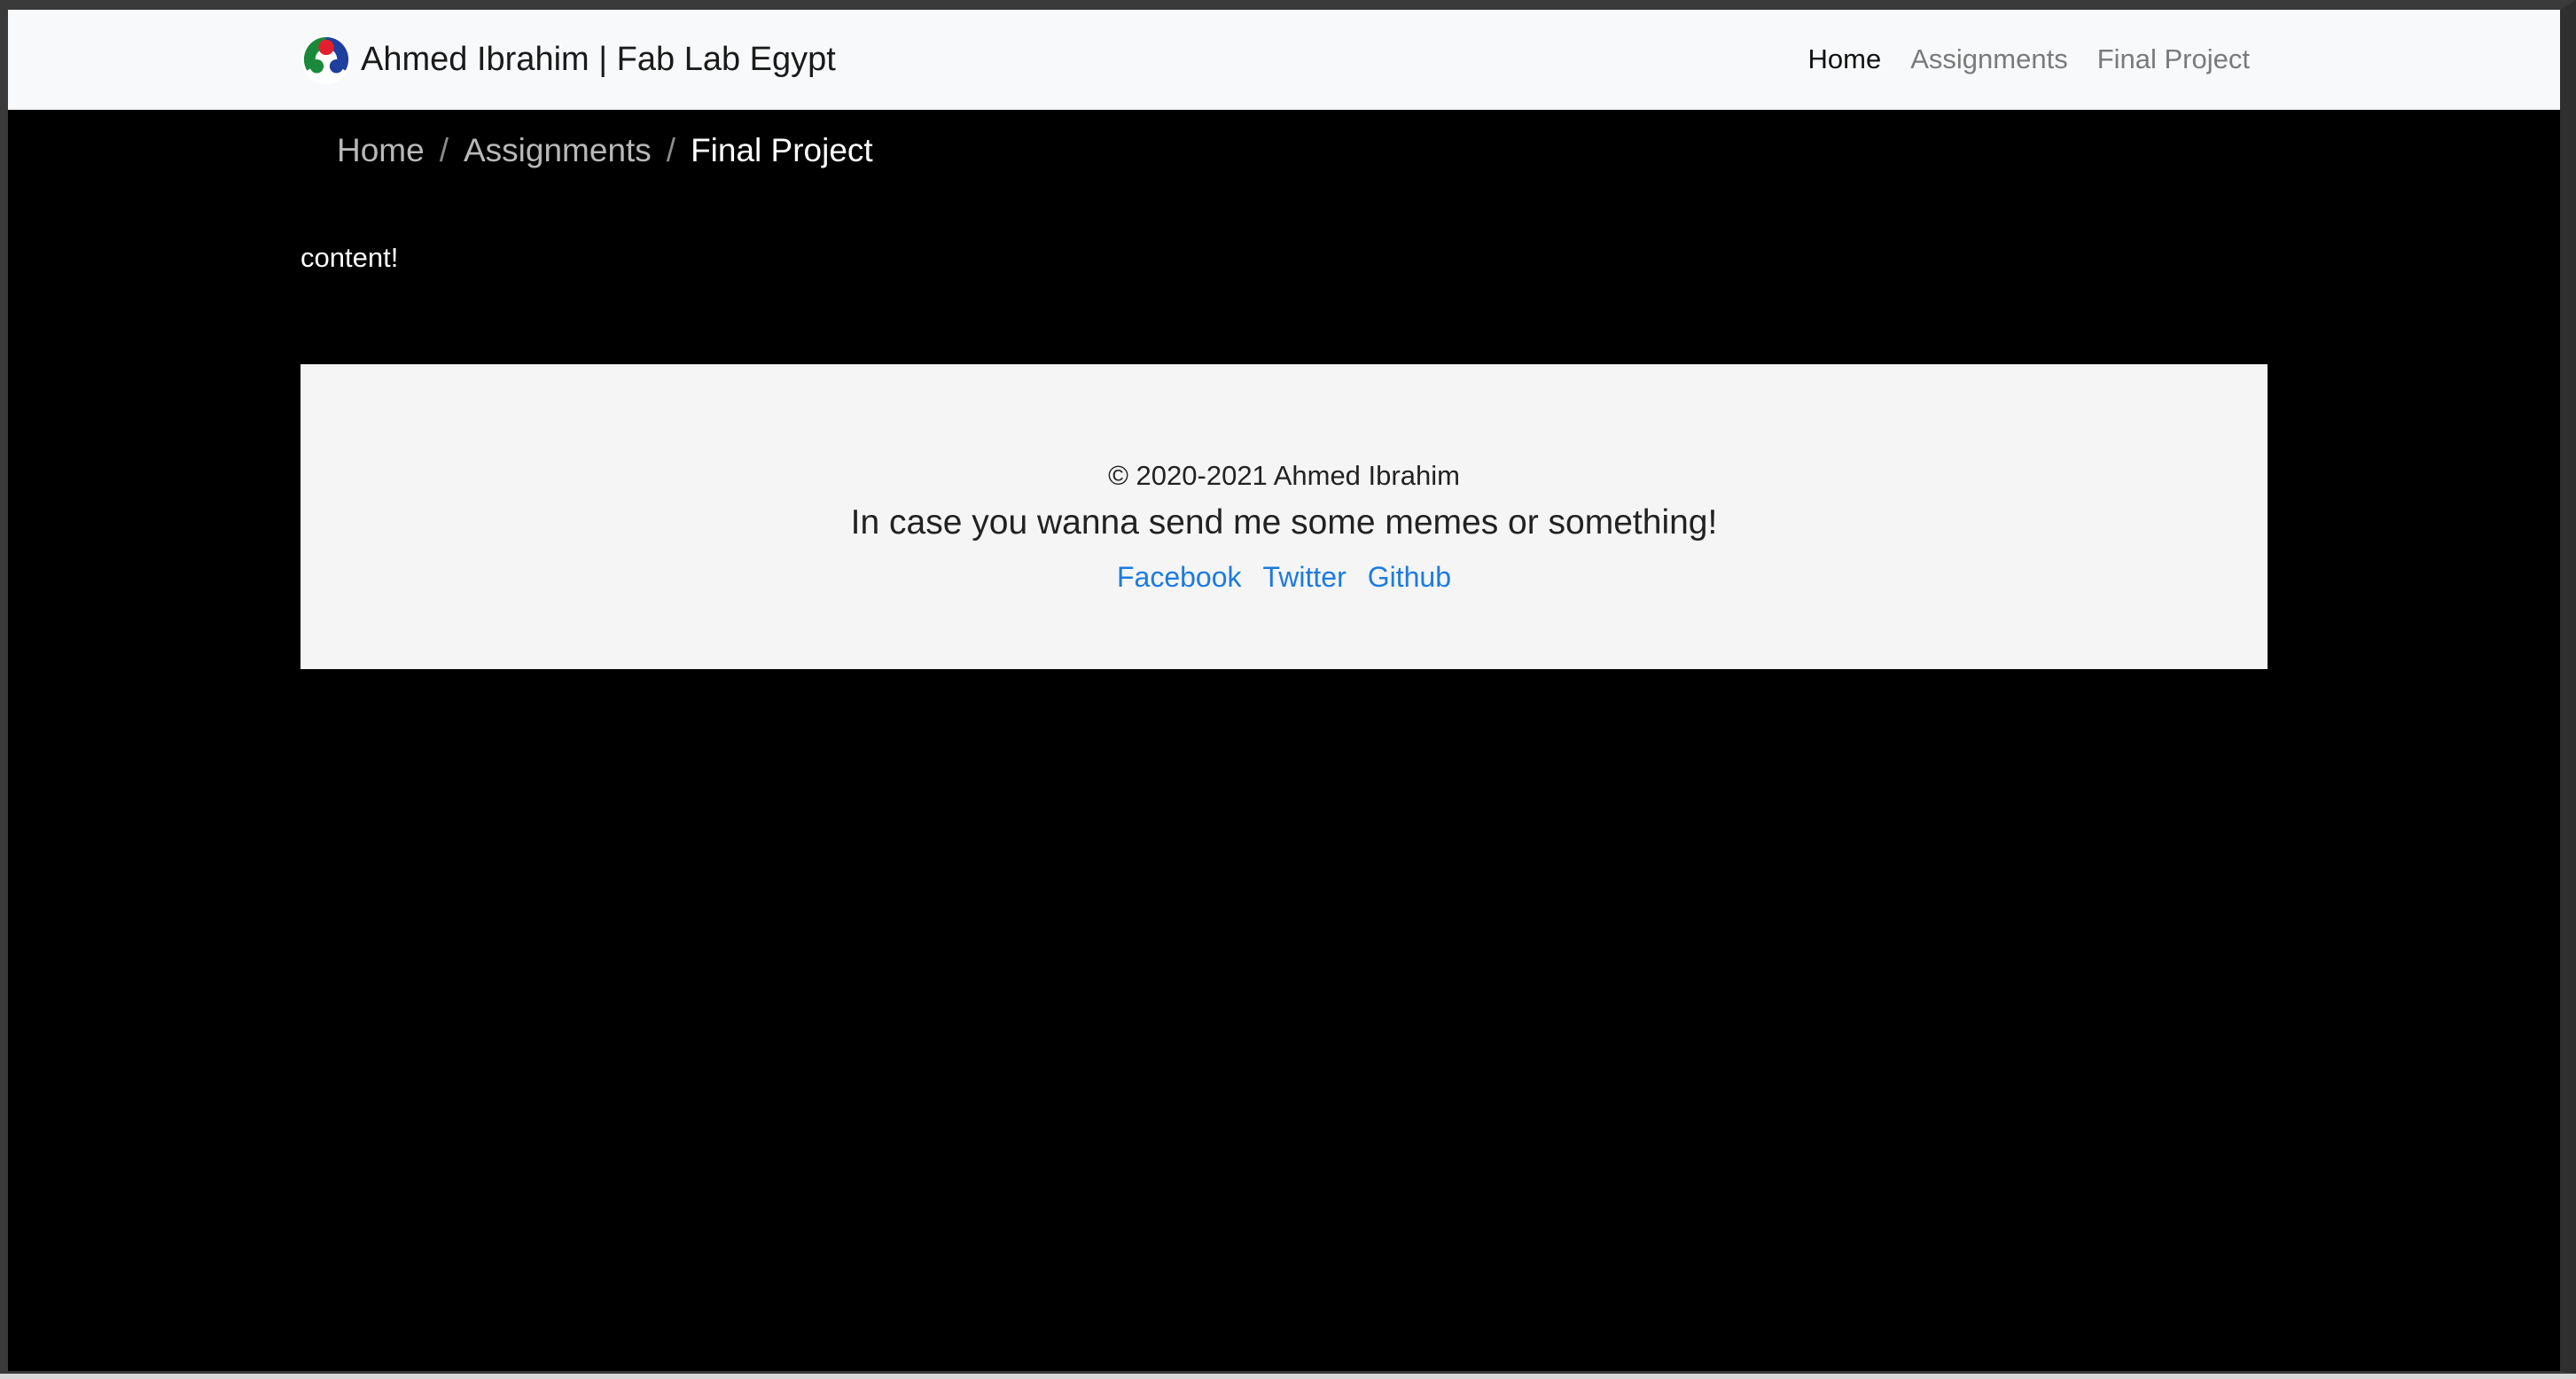 The width and height of the screenshot is (2576, 1379). I want to click on nav-final-project-link: Final Project, so click(2173, 59).